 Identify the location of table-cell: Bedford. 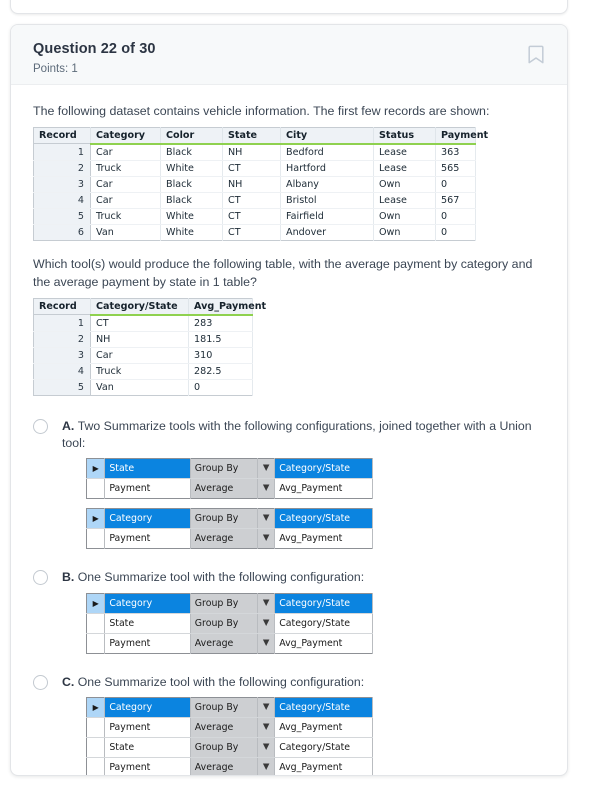
(327, 152).